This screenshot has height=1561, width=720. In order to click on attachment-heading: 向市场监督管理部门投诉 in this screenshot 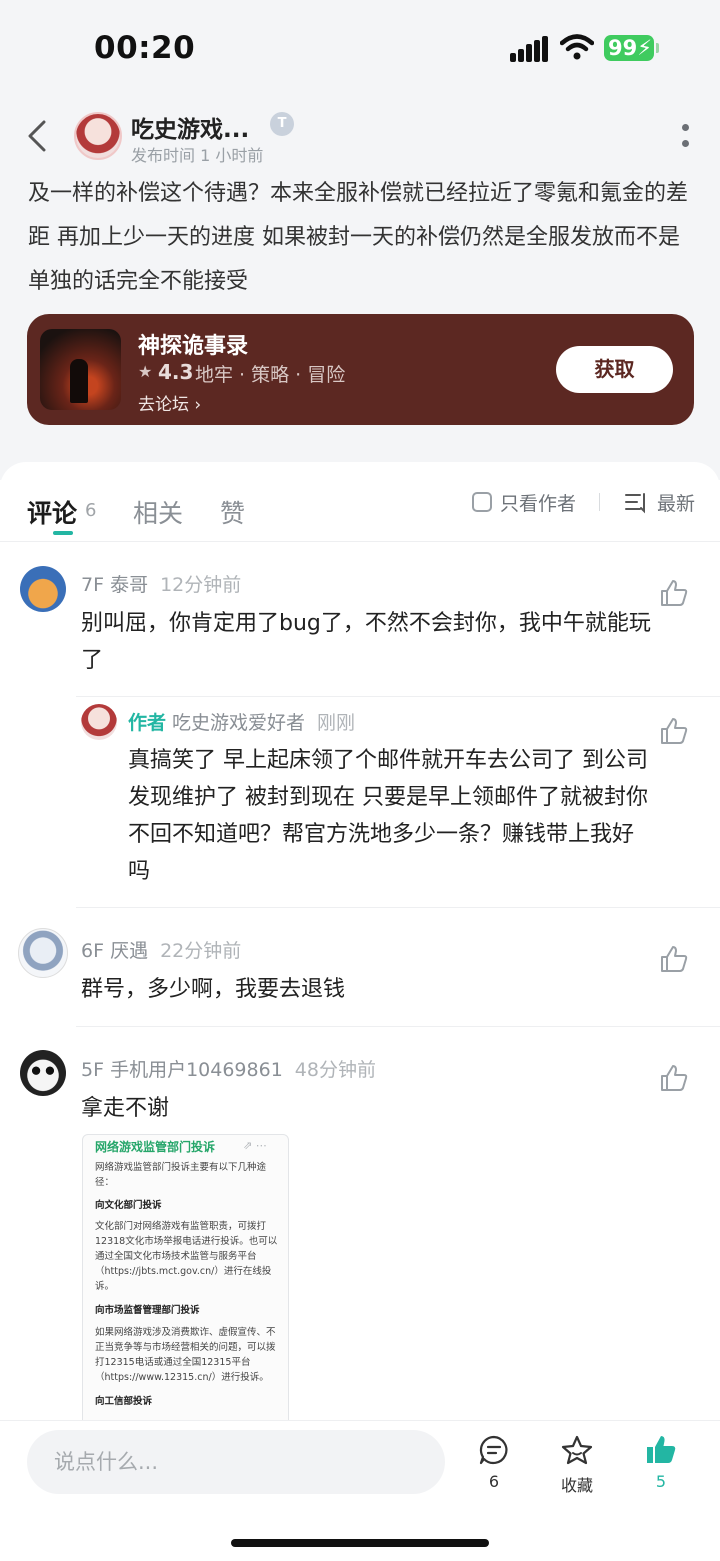, I will do `click(147, 1310)`.